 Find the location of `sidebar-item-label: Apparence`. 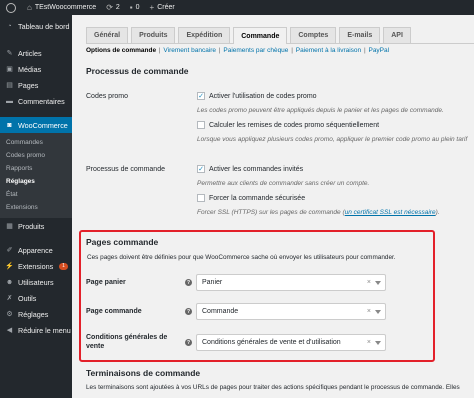

sidebar-item-label: Apparence is located at coordinates (35, 250).